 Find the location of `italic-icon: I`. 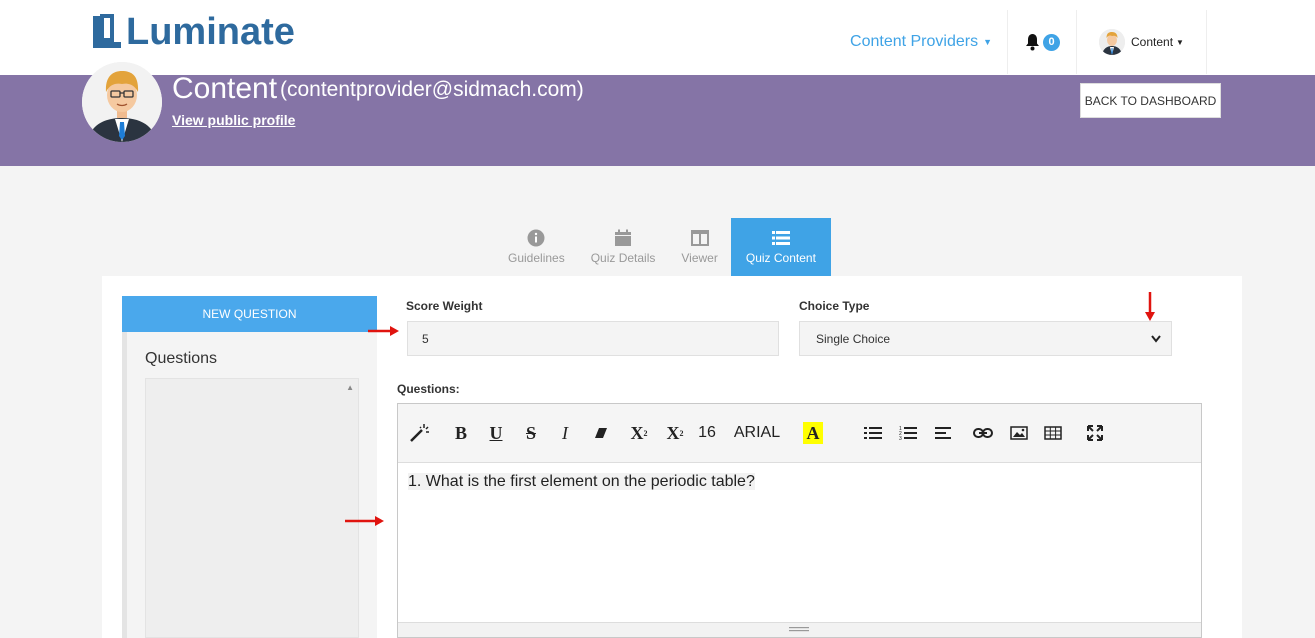

italic-icon: I is located at coordinates (565, 433).